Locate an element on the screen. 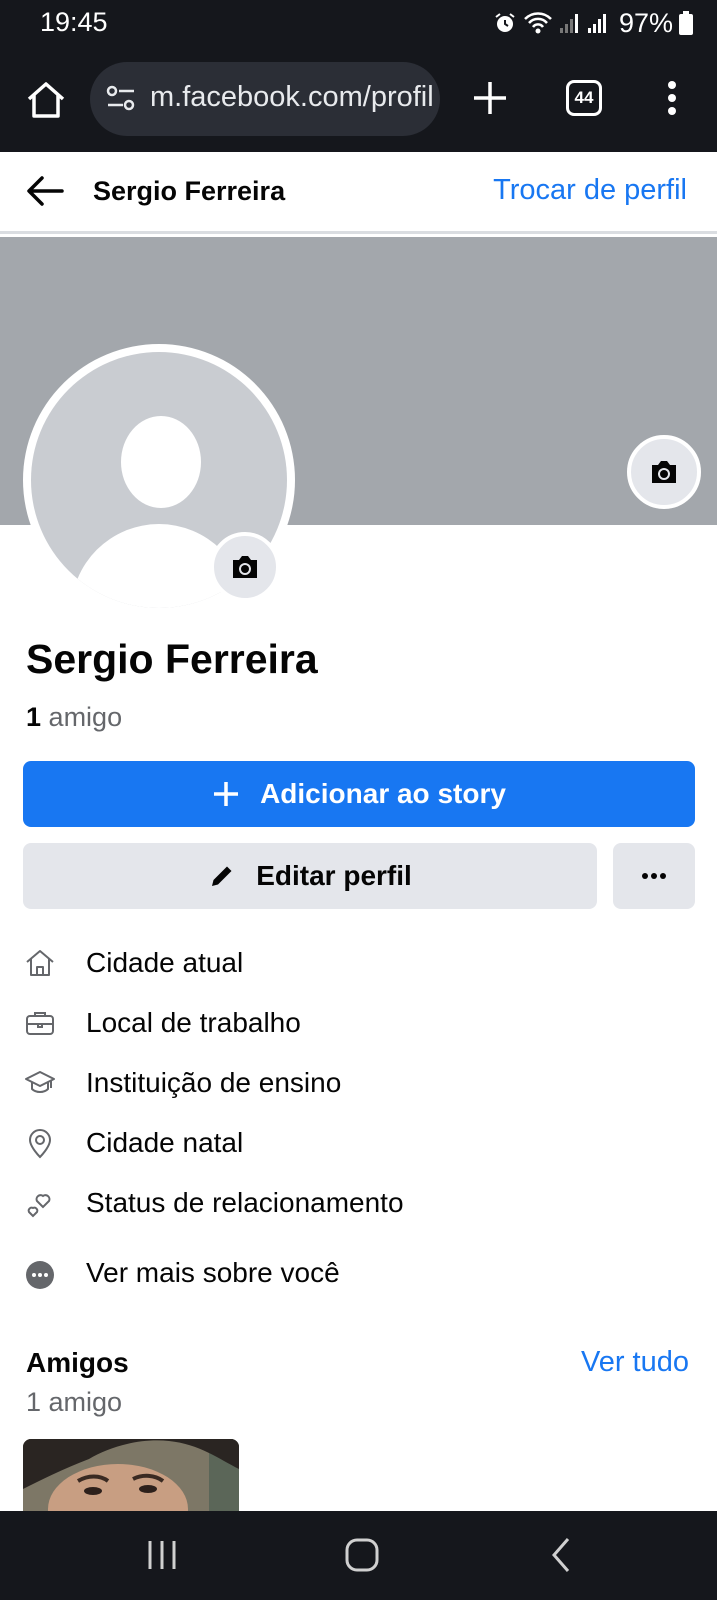 The height and width of the screenshot is (1600, 717). more-dots-icon is located at coordinates (40, 1275).